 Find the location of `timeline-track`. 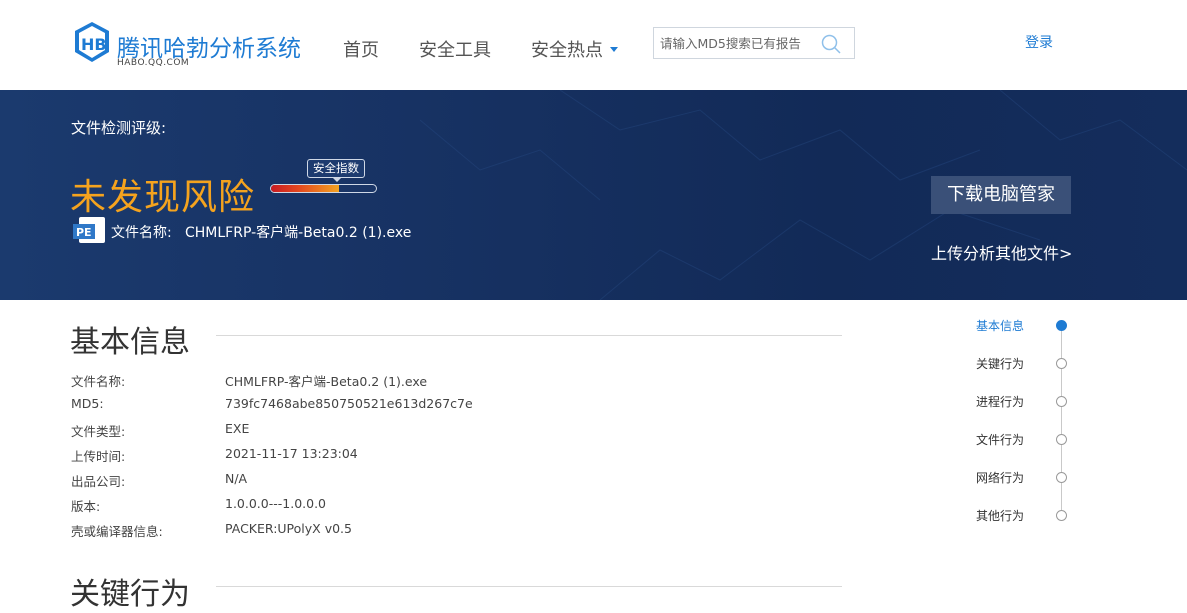

timeline-track is located at coordinates (1061, 420).